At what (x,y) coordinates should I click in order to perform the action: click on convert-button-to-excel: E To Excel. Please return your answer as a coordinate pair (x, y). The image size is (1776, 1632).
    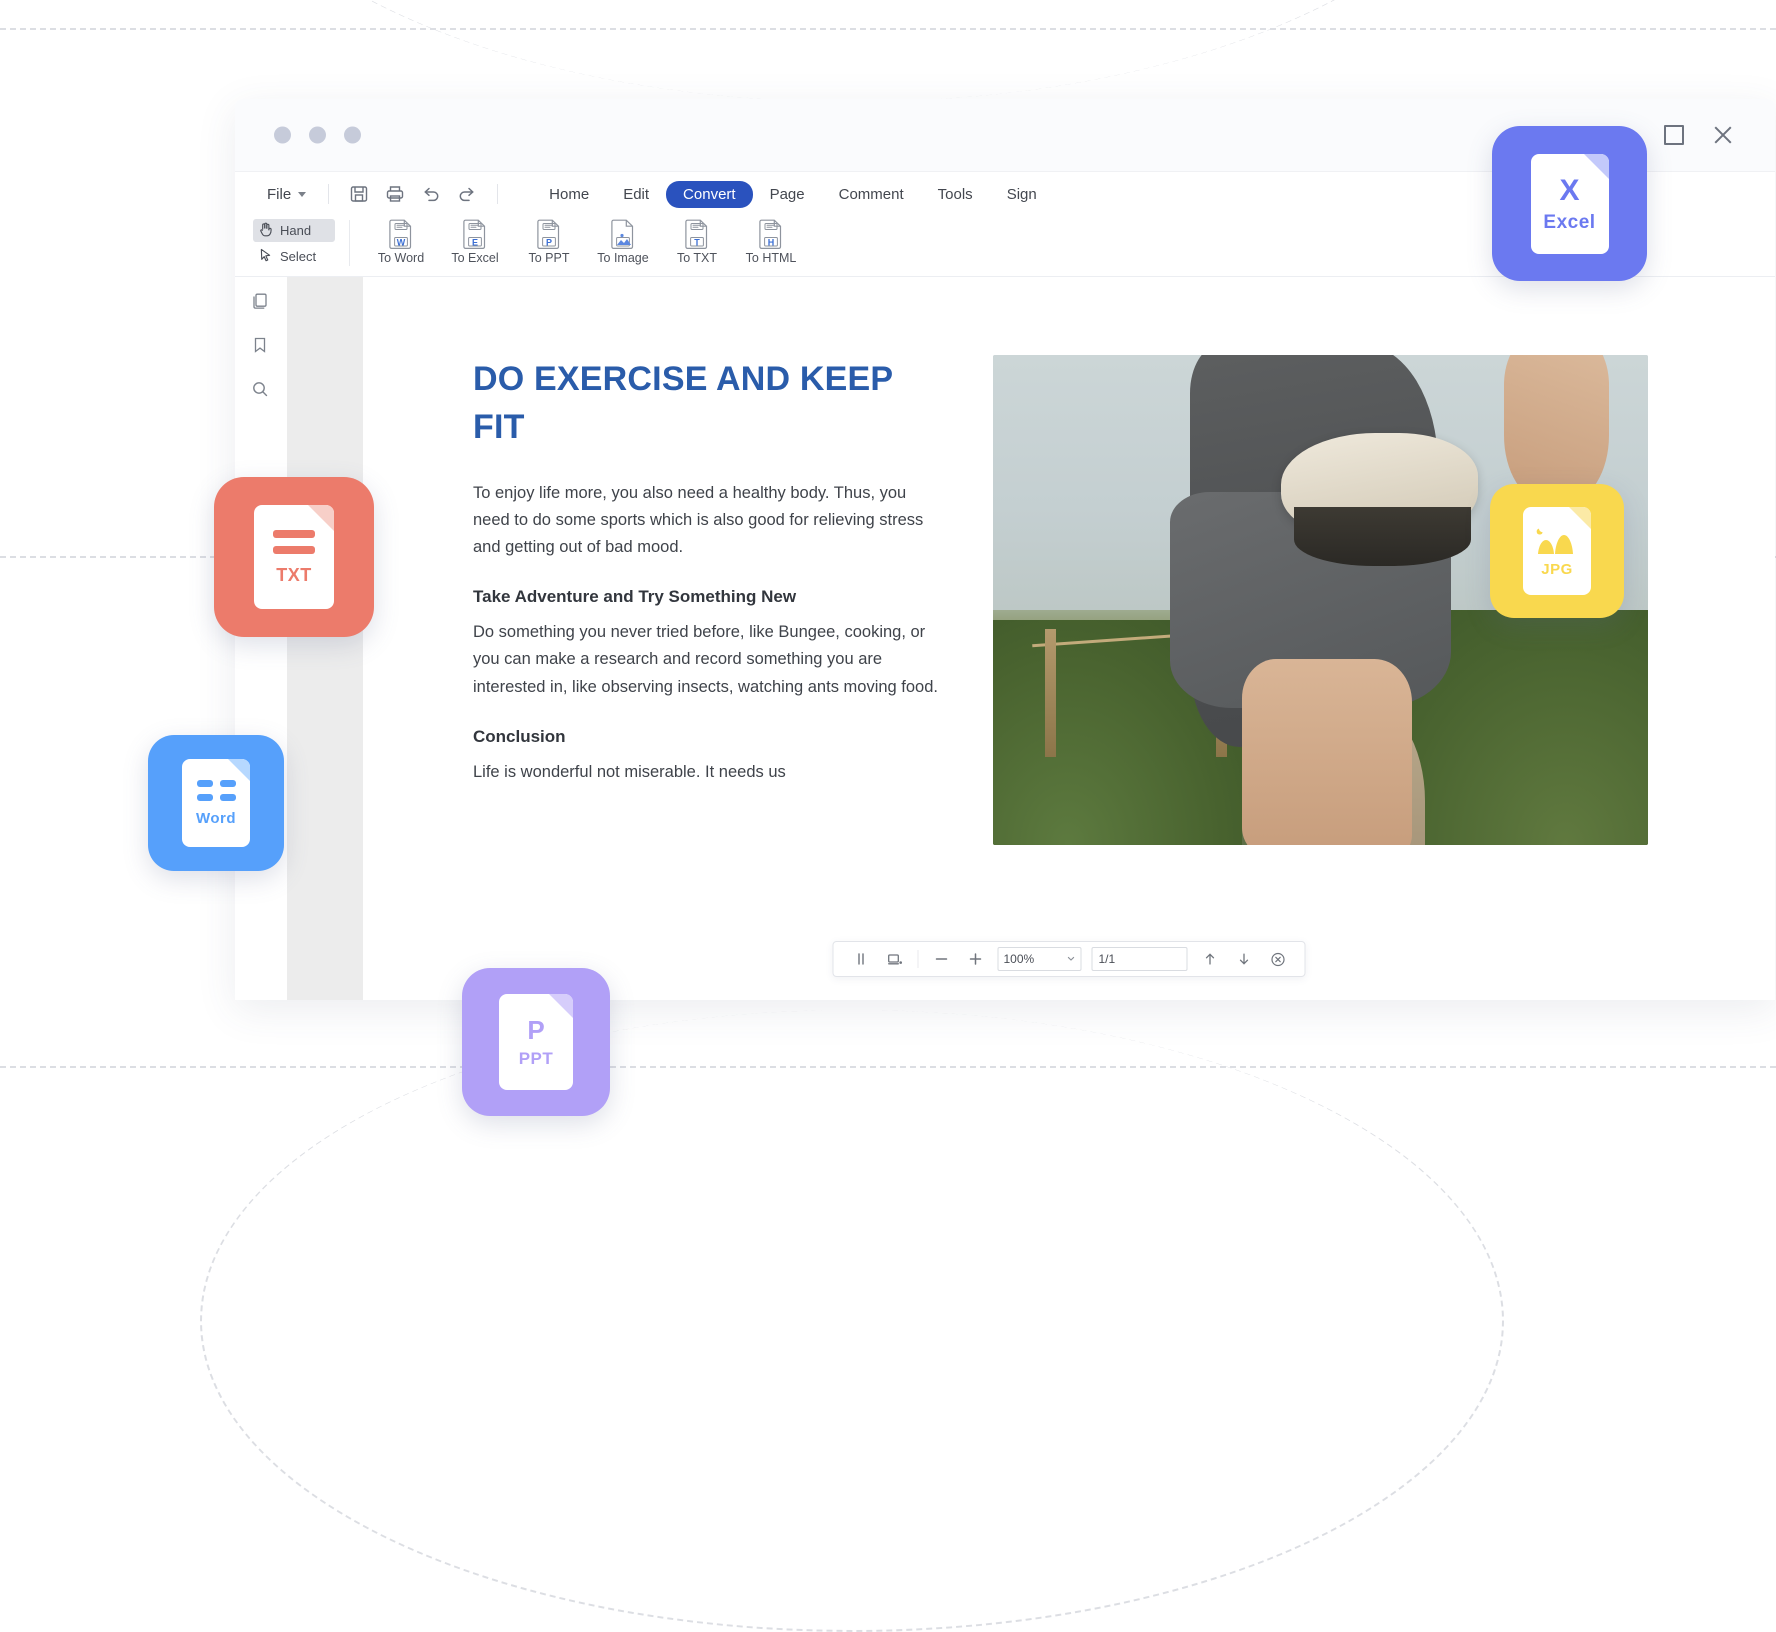
    Looking at the image, I should click on (475, 241).